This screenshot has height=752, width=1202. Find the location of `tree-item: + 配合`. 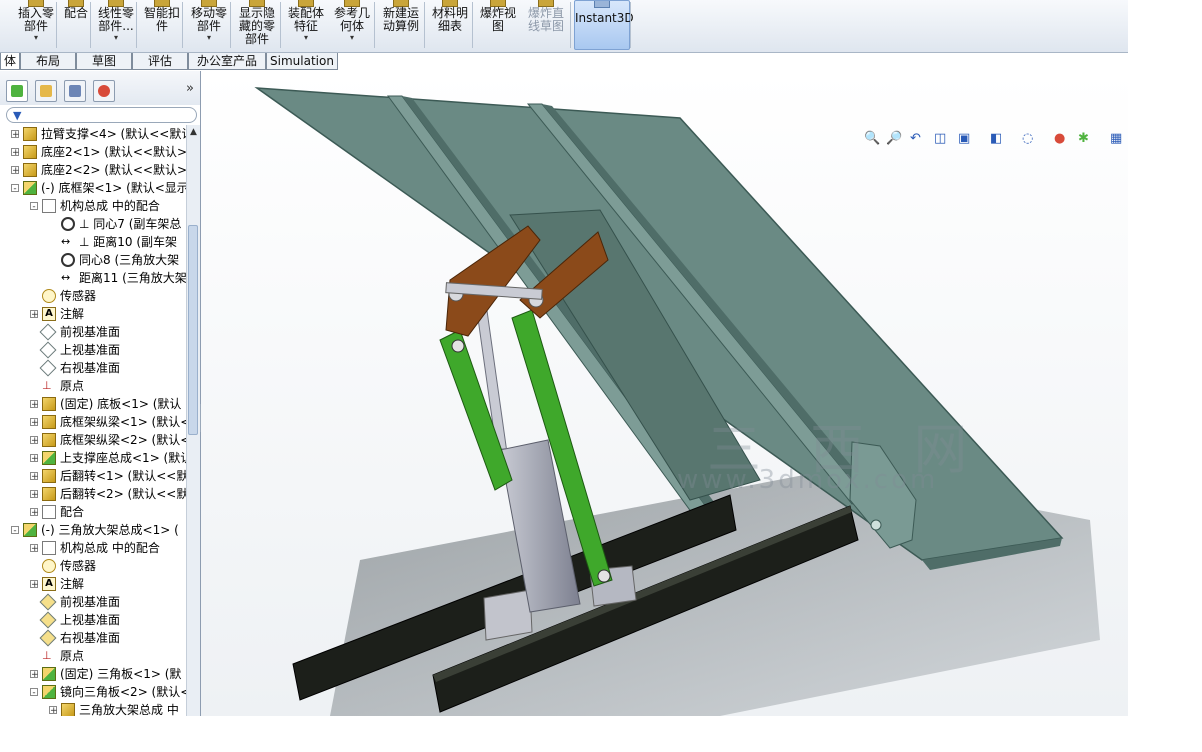

tree-item: + 配合 is located at coordinates (93, 512).